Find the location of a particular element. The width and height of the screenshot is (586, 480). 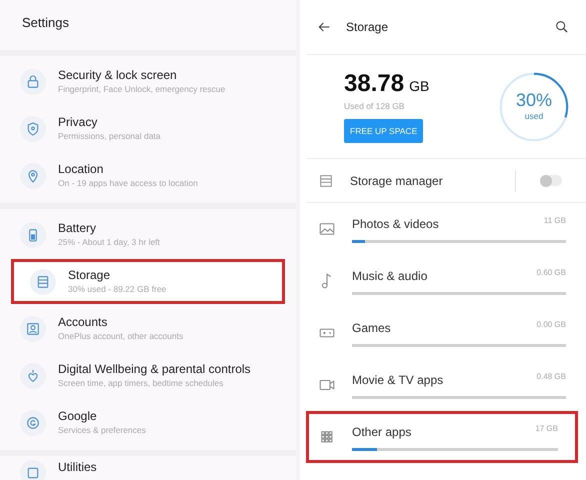

lock-icon is located at coordinates (33, 82).